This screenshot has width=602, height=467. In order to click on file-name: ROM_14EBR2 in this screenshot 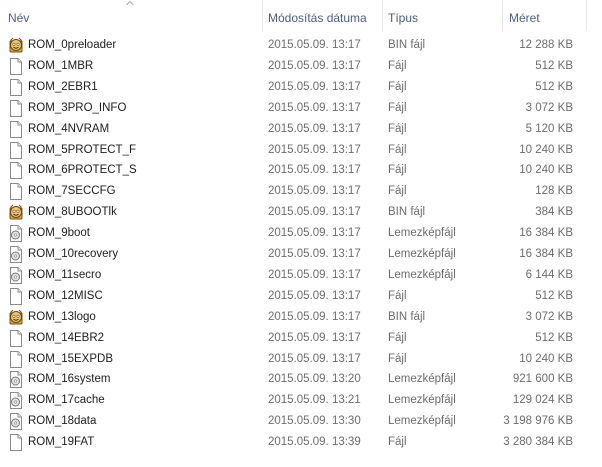, I will do `click(66, 337)`.